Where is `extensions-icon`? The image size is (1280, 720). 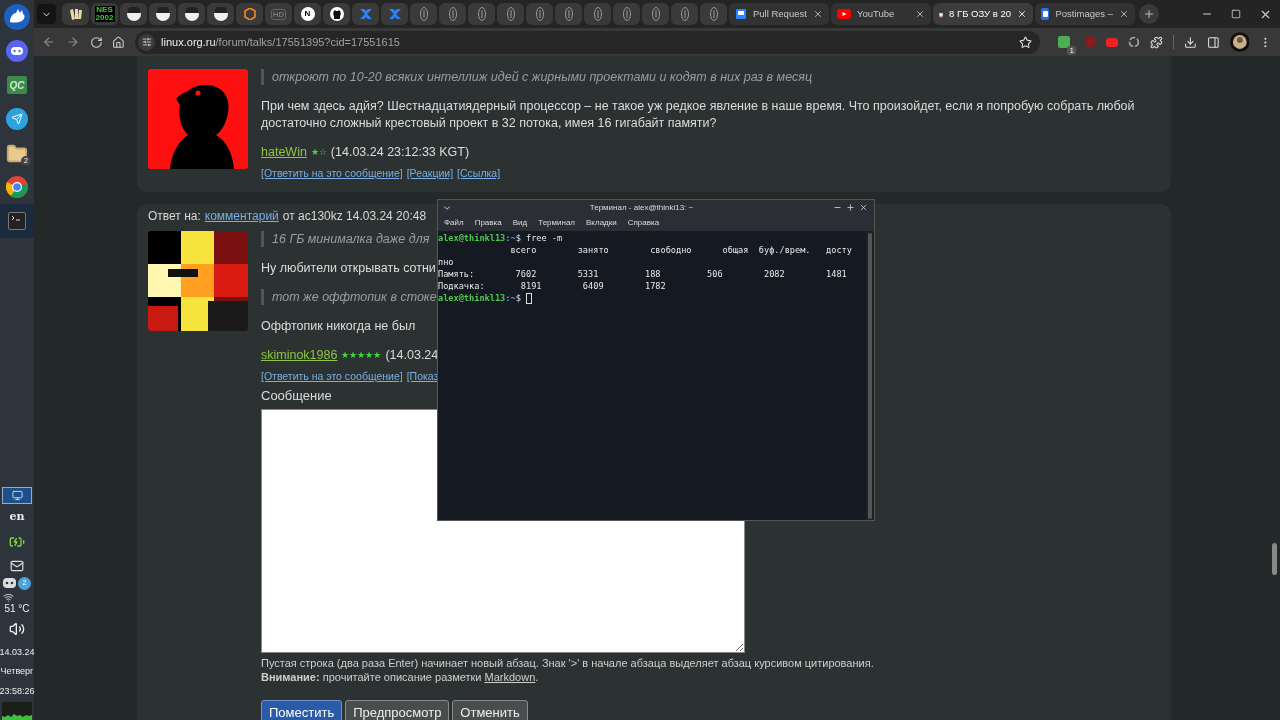 extensions-icon is located at coordinates (1156, 42).